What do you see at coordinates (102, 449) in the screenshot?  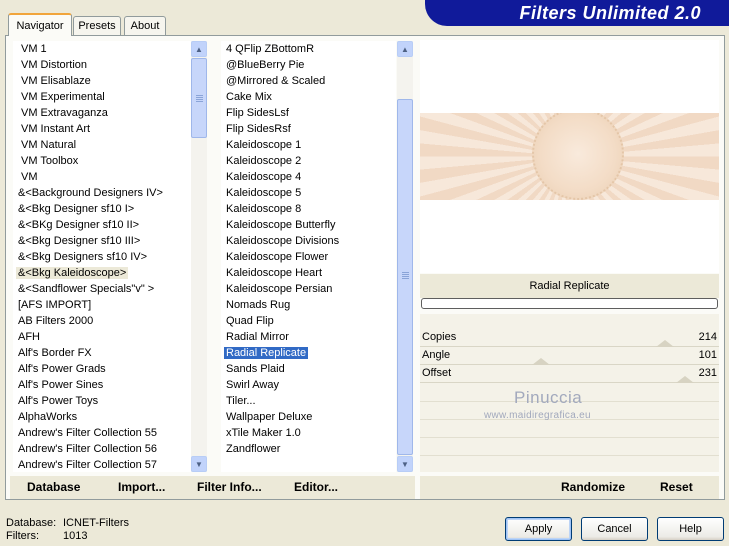 I see `list-item: Andrew's Filter Collection 56` at bounding box center [102, 449].